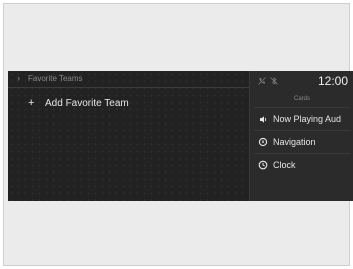 This screenshot has width=353, height=269. What do you see at coordinates (87, 103) in the screenshot?
I see `add-favorite-team-label: Add Favorite Team` at bounding box center [87, 103].